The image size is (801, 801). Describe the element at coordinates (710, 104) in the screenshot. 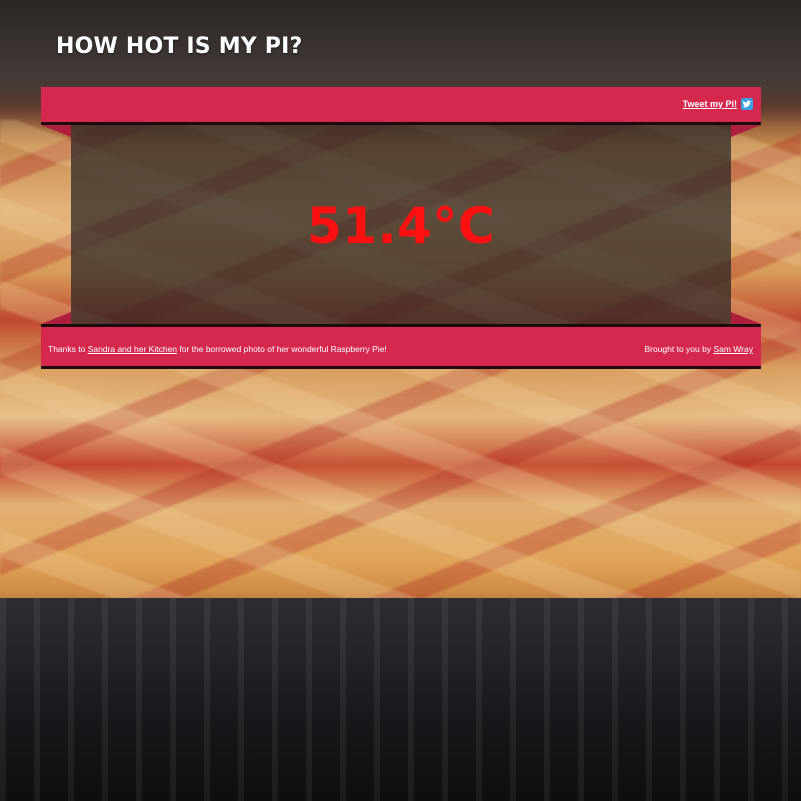

I see `tweet-link: Tweet my Pi!` at that location.